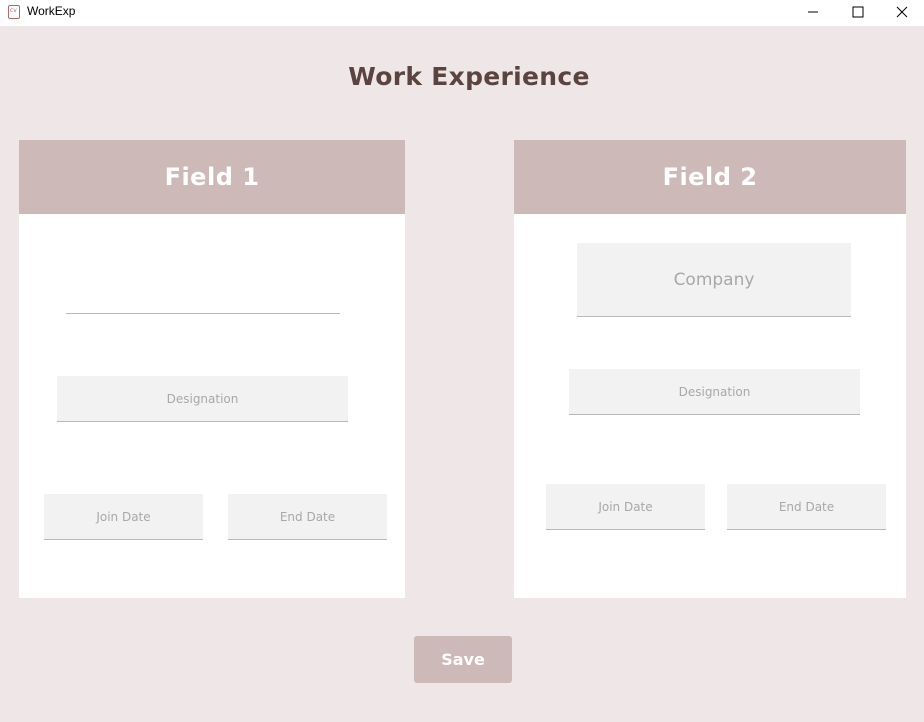 The image size is (924, 722). Describe the element at coordinates (212, 177) in the screenshot. I see `card-header: Field 1` at that location.